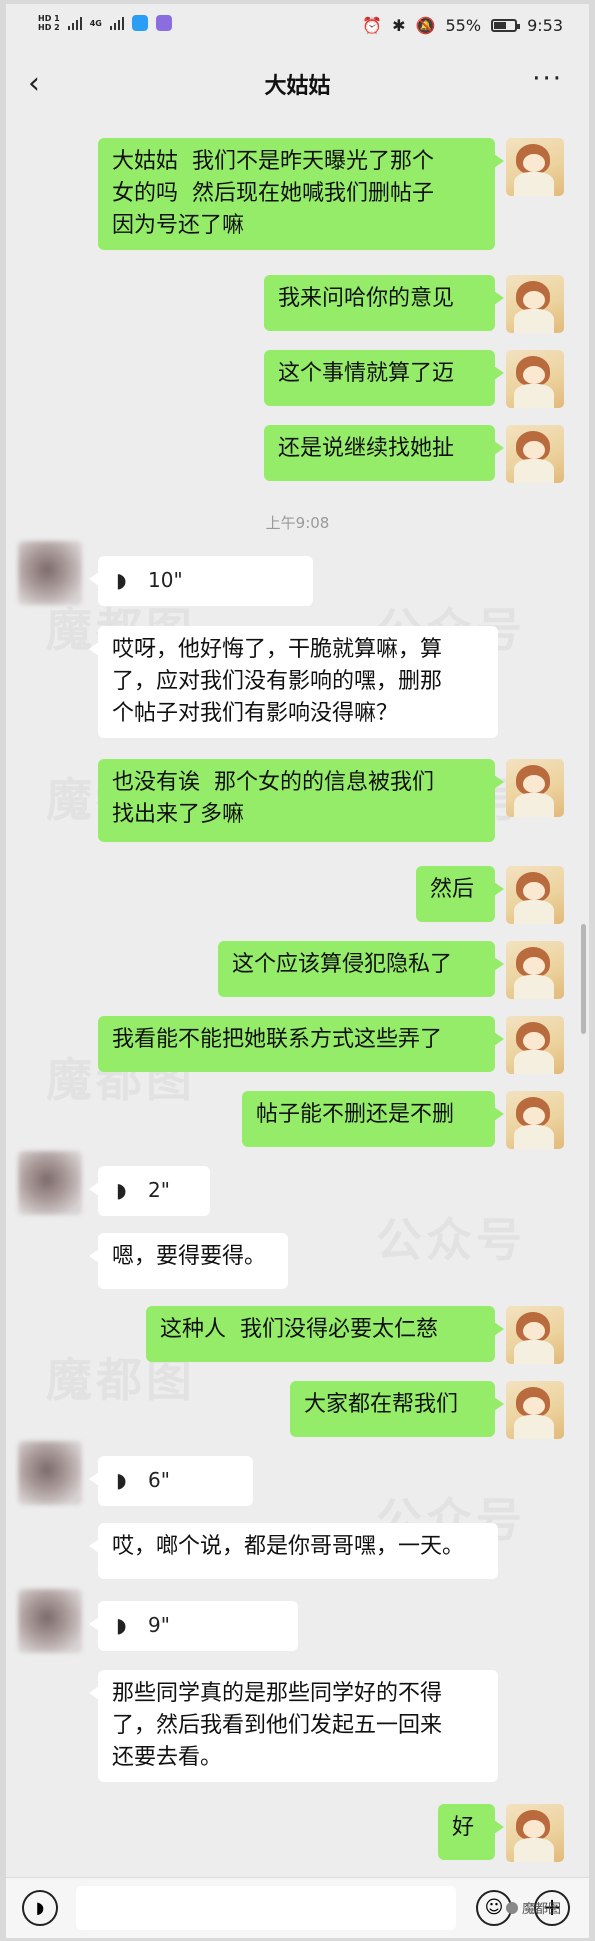 This screenshot has width=595, height=1941. I want to click on message-bubble-received: 哎，啷个说，都是你哥哥嘿，一天。, so click(293, 1551).